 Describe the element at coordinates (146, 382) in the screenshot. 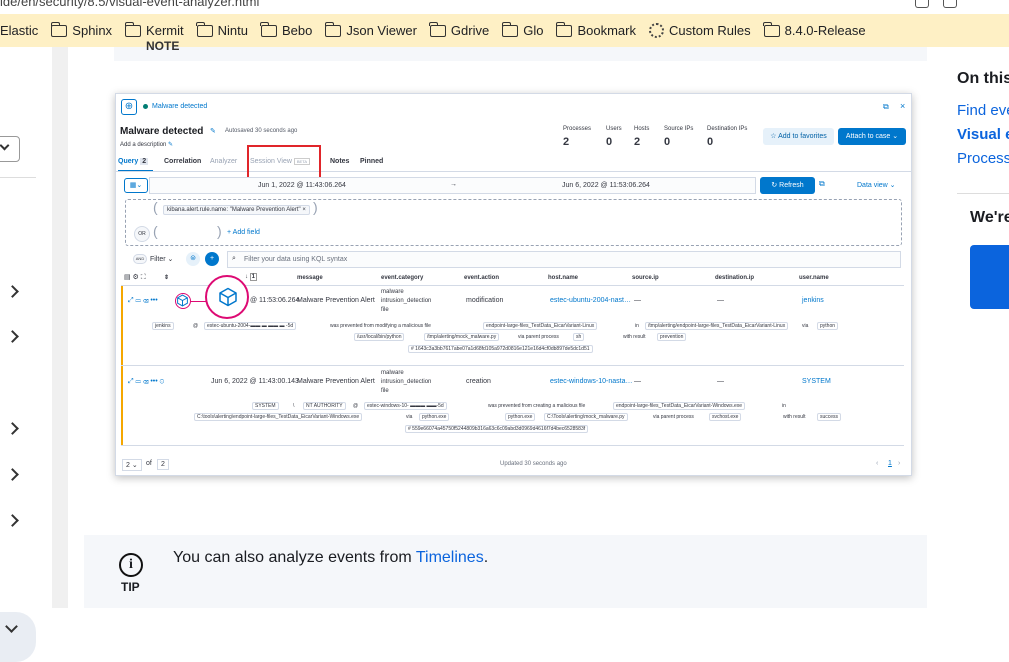

I see `row-actions: ⤢ ▭ ⌫ ••• ⊙` at that location.